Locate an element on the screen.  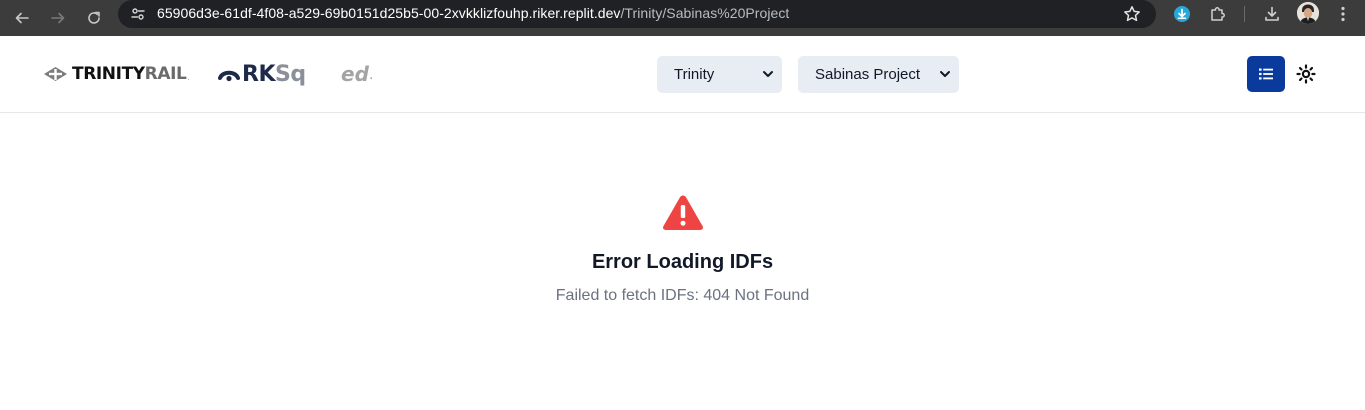
back-button is located at coordinates (22, 18).